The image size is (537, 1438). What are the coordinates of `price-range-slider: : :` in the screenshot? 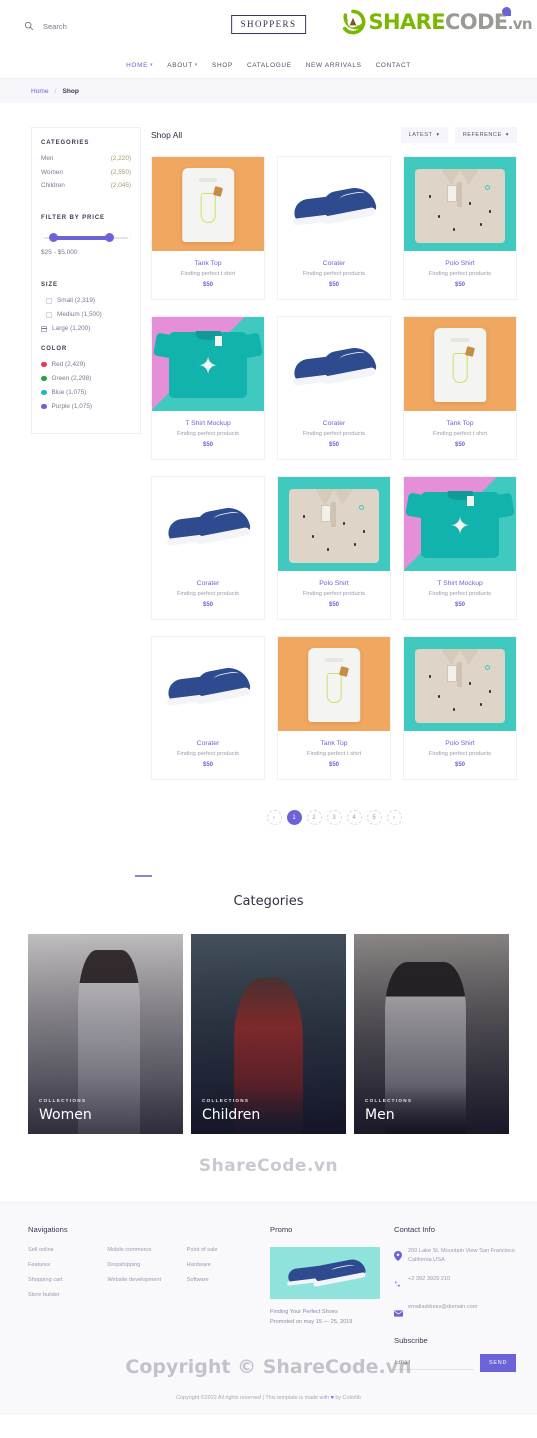 It's located at (86, 238).